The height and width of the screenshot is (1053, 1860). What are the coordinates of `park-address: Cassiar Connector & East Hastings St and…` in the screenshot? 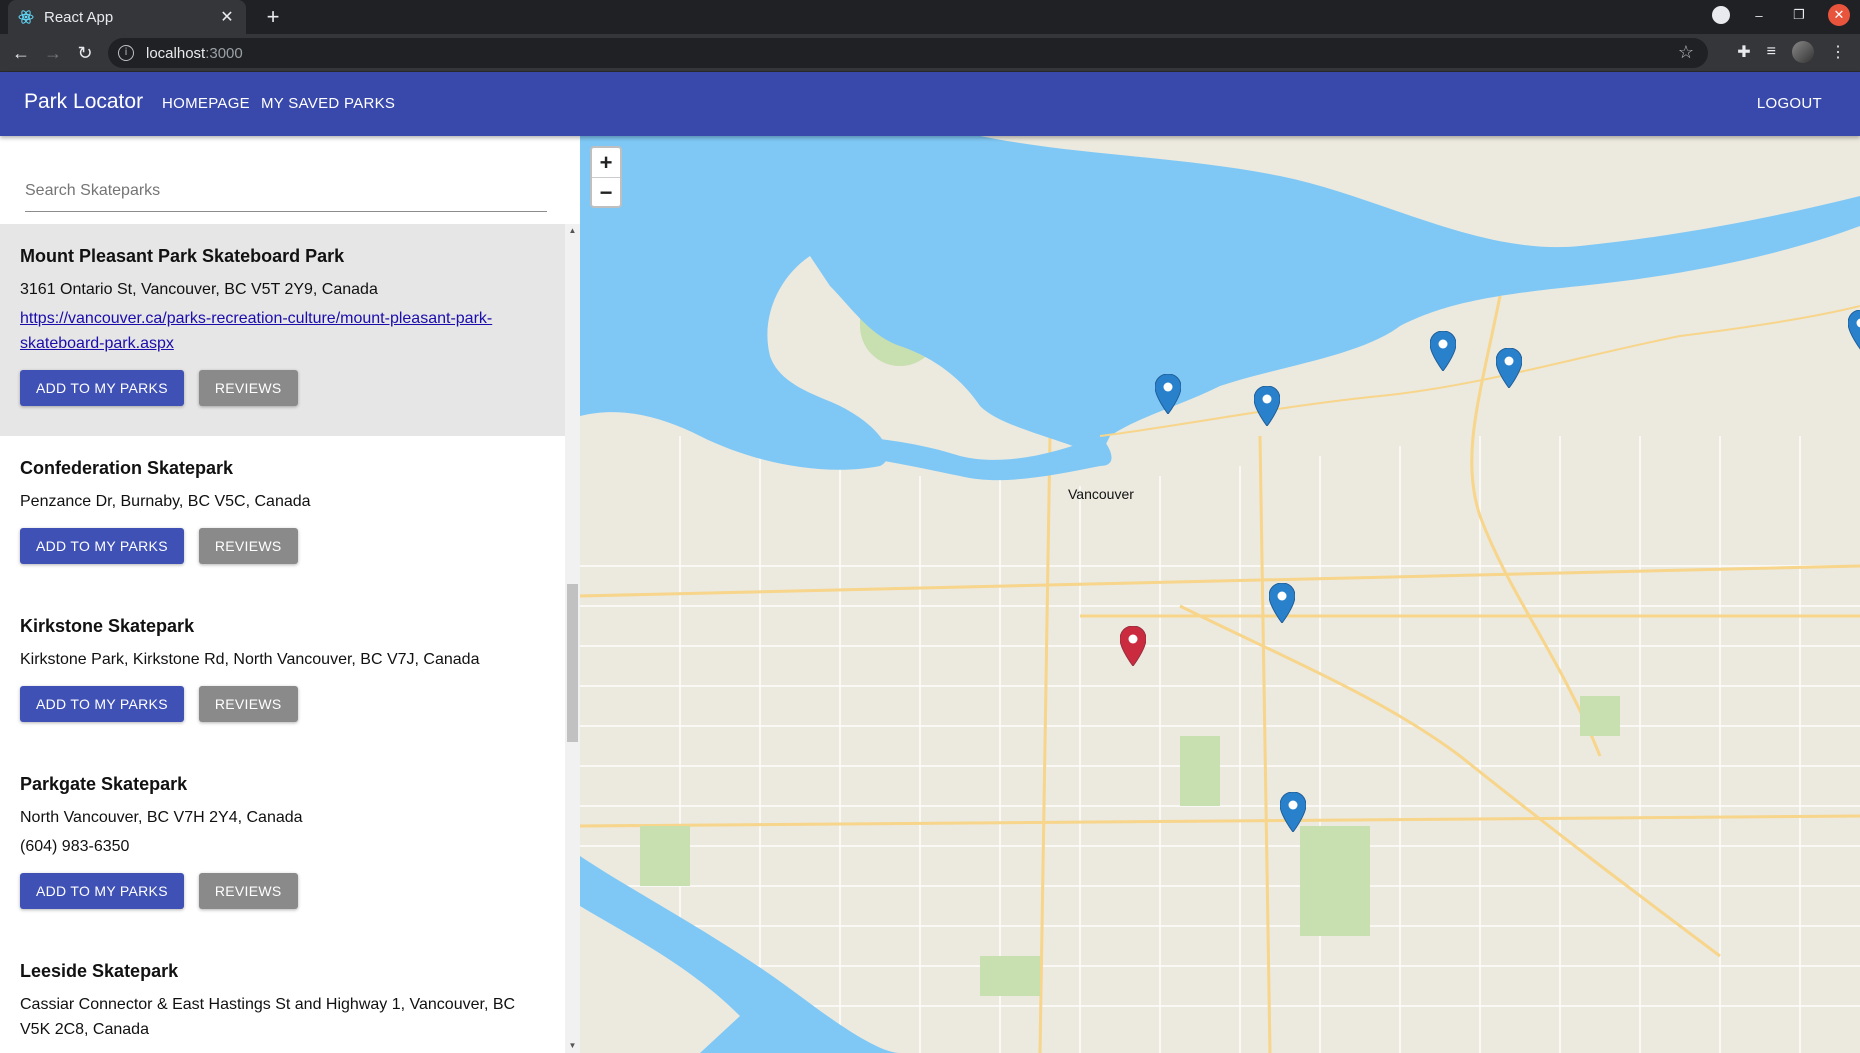 It's located at (268, 1017).